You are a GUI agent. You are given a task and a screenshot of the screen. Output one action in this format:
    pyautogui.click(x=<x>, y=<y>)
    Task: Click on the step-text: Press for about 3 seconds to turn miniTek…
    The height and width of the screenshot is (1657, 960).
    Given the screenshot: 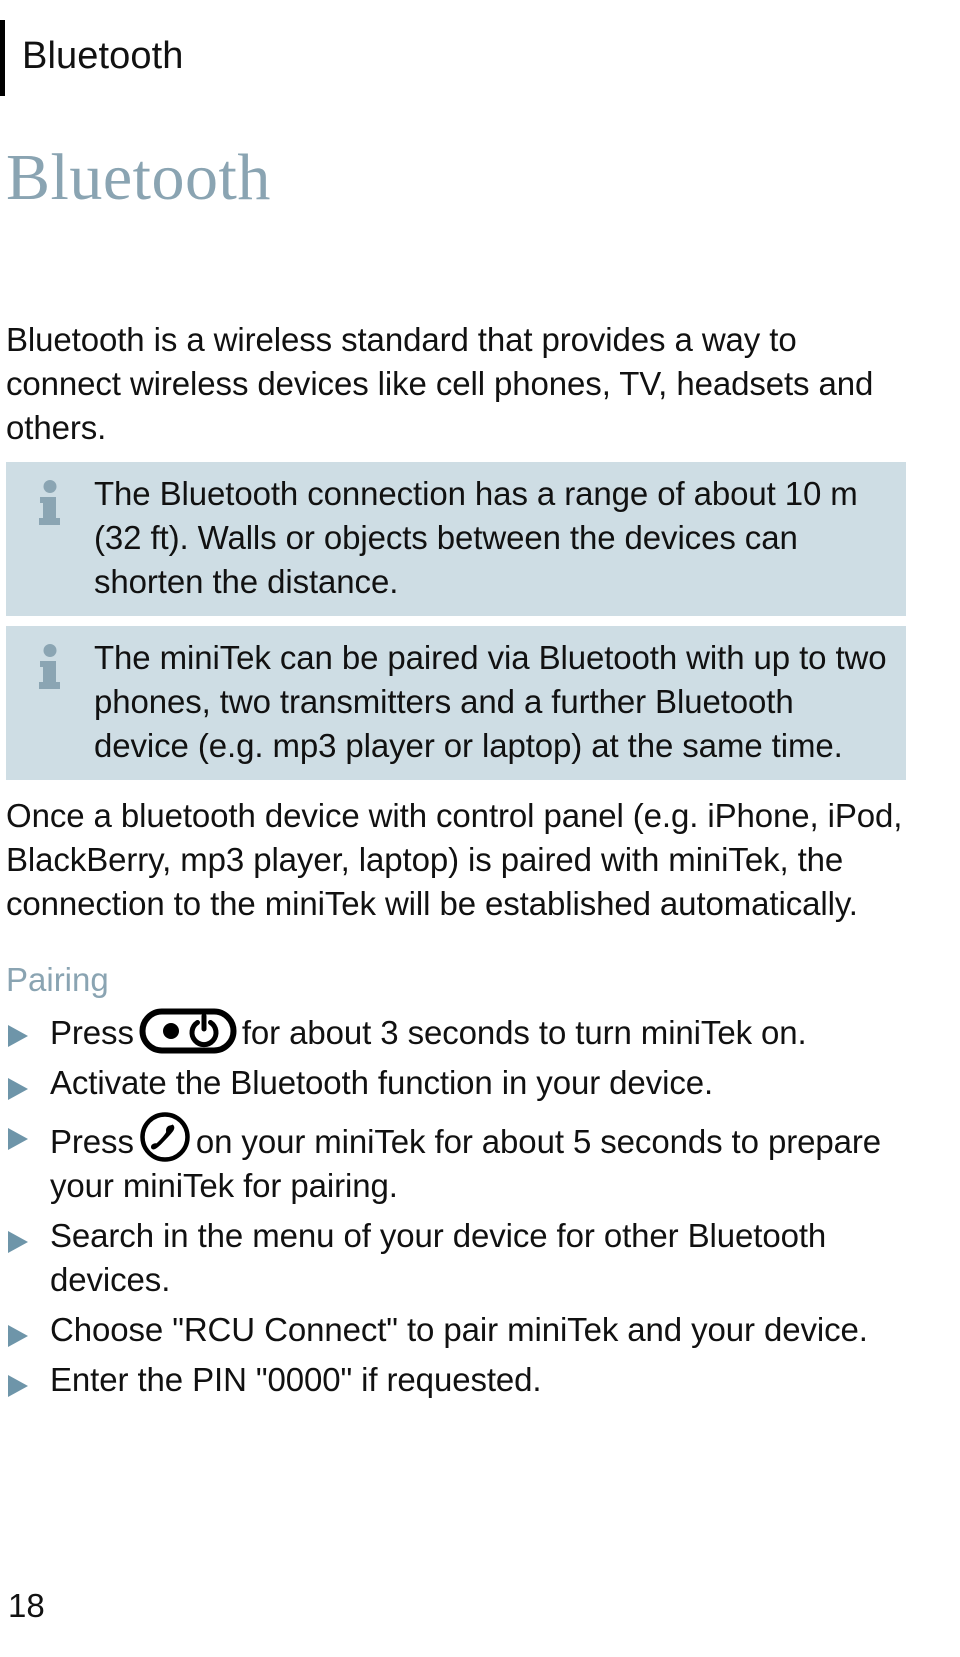 What is the action you would take?
    pyautogui.click(x=478, y=1031)
    